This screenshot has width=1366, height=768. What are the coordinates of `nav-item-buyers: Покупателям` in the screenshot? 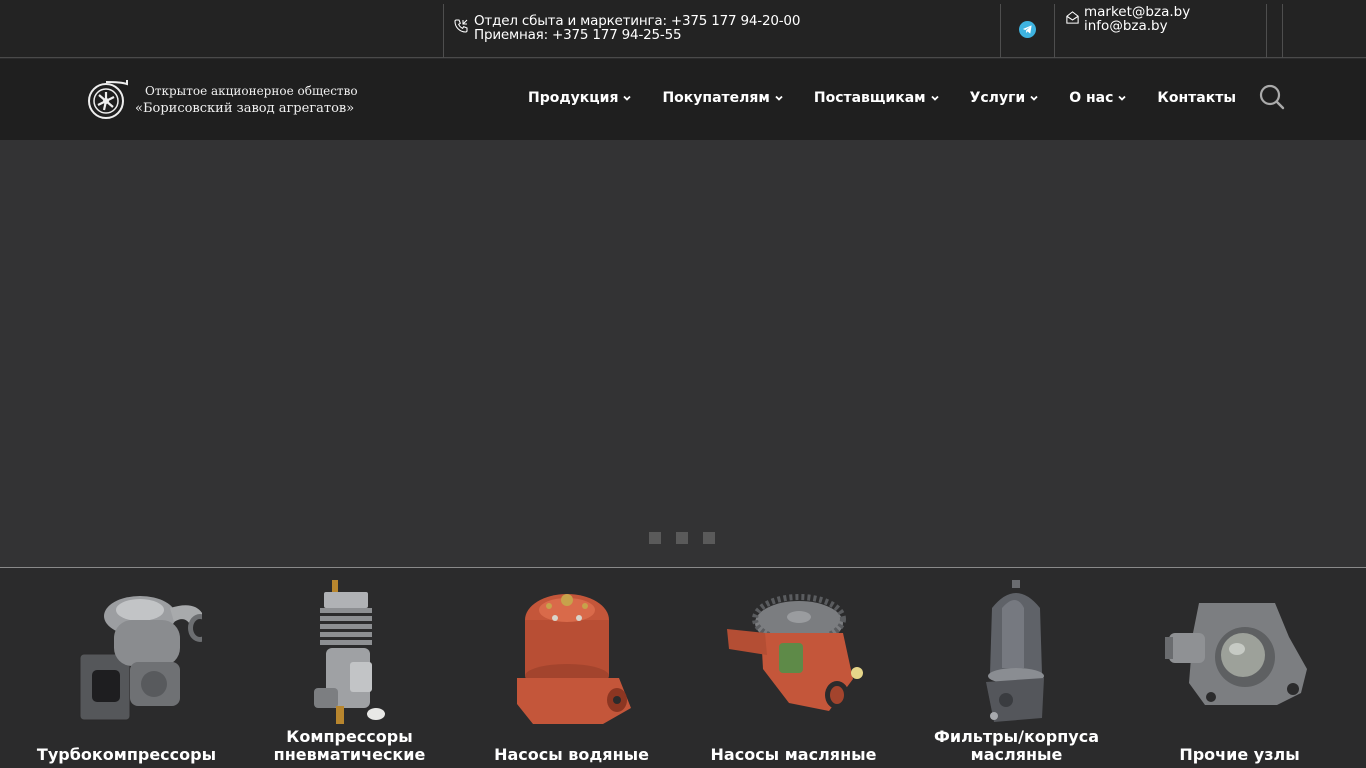 It's located at (722, 98).